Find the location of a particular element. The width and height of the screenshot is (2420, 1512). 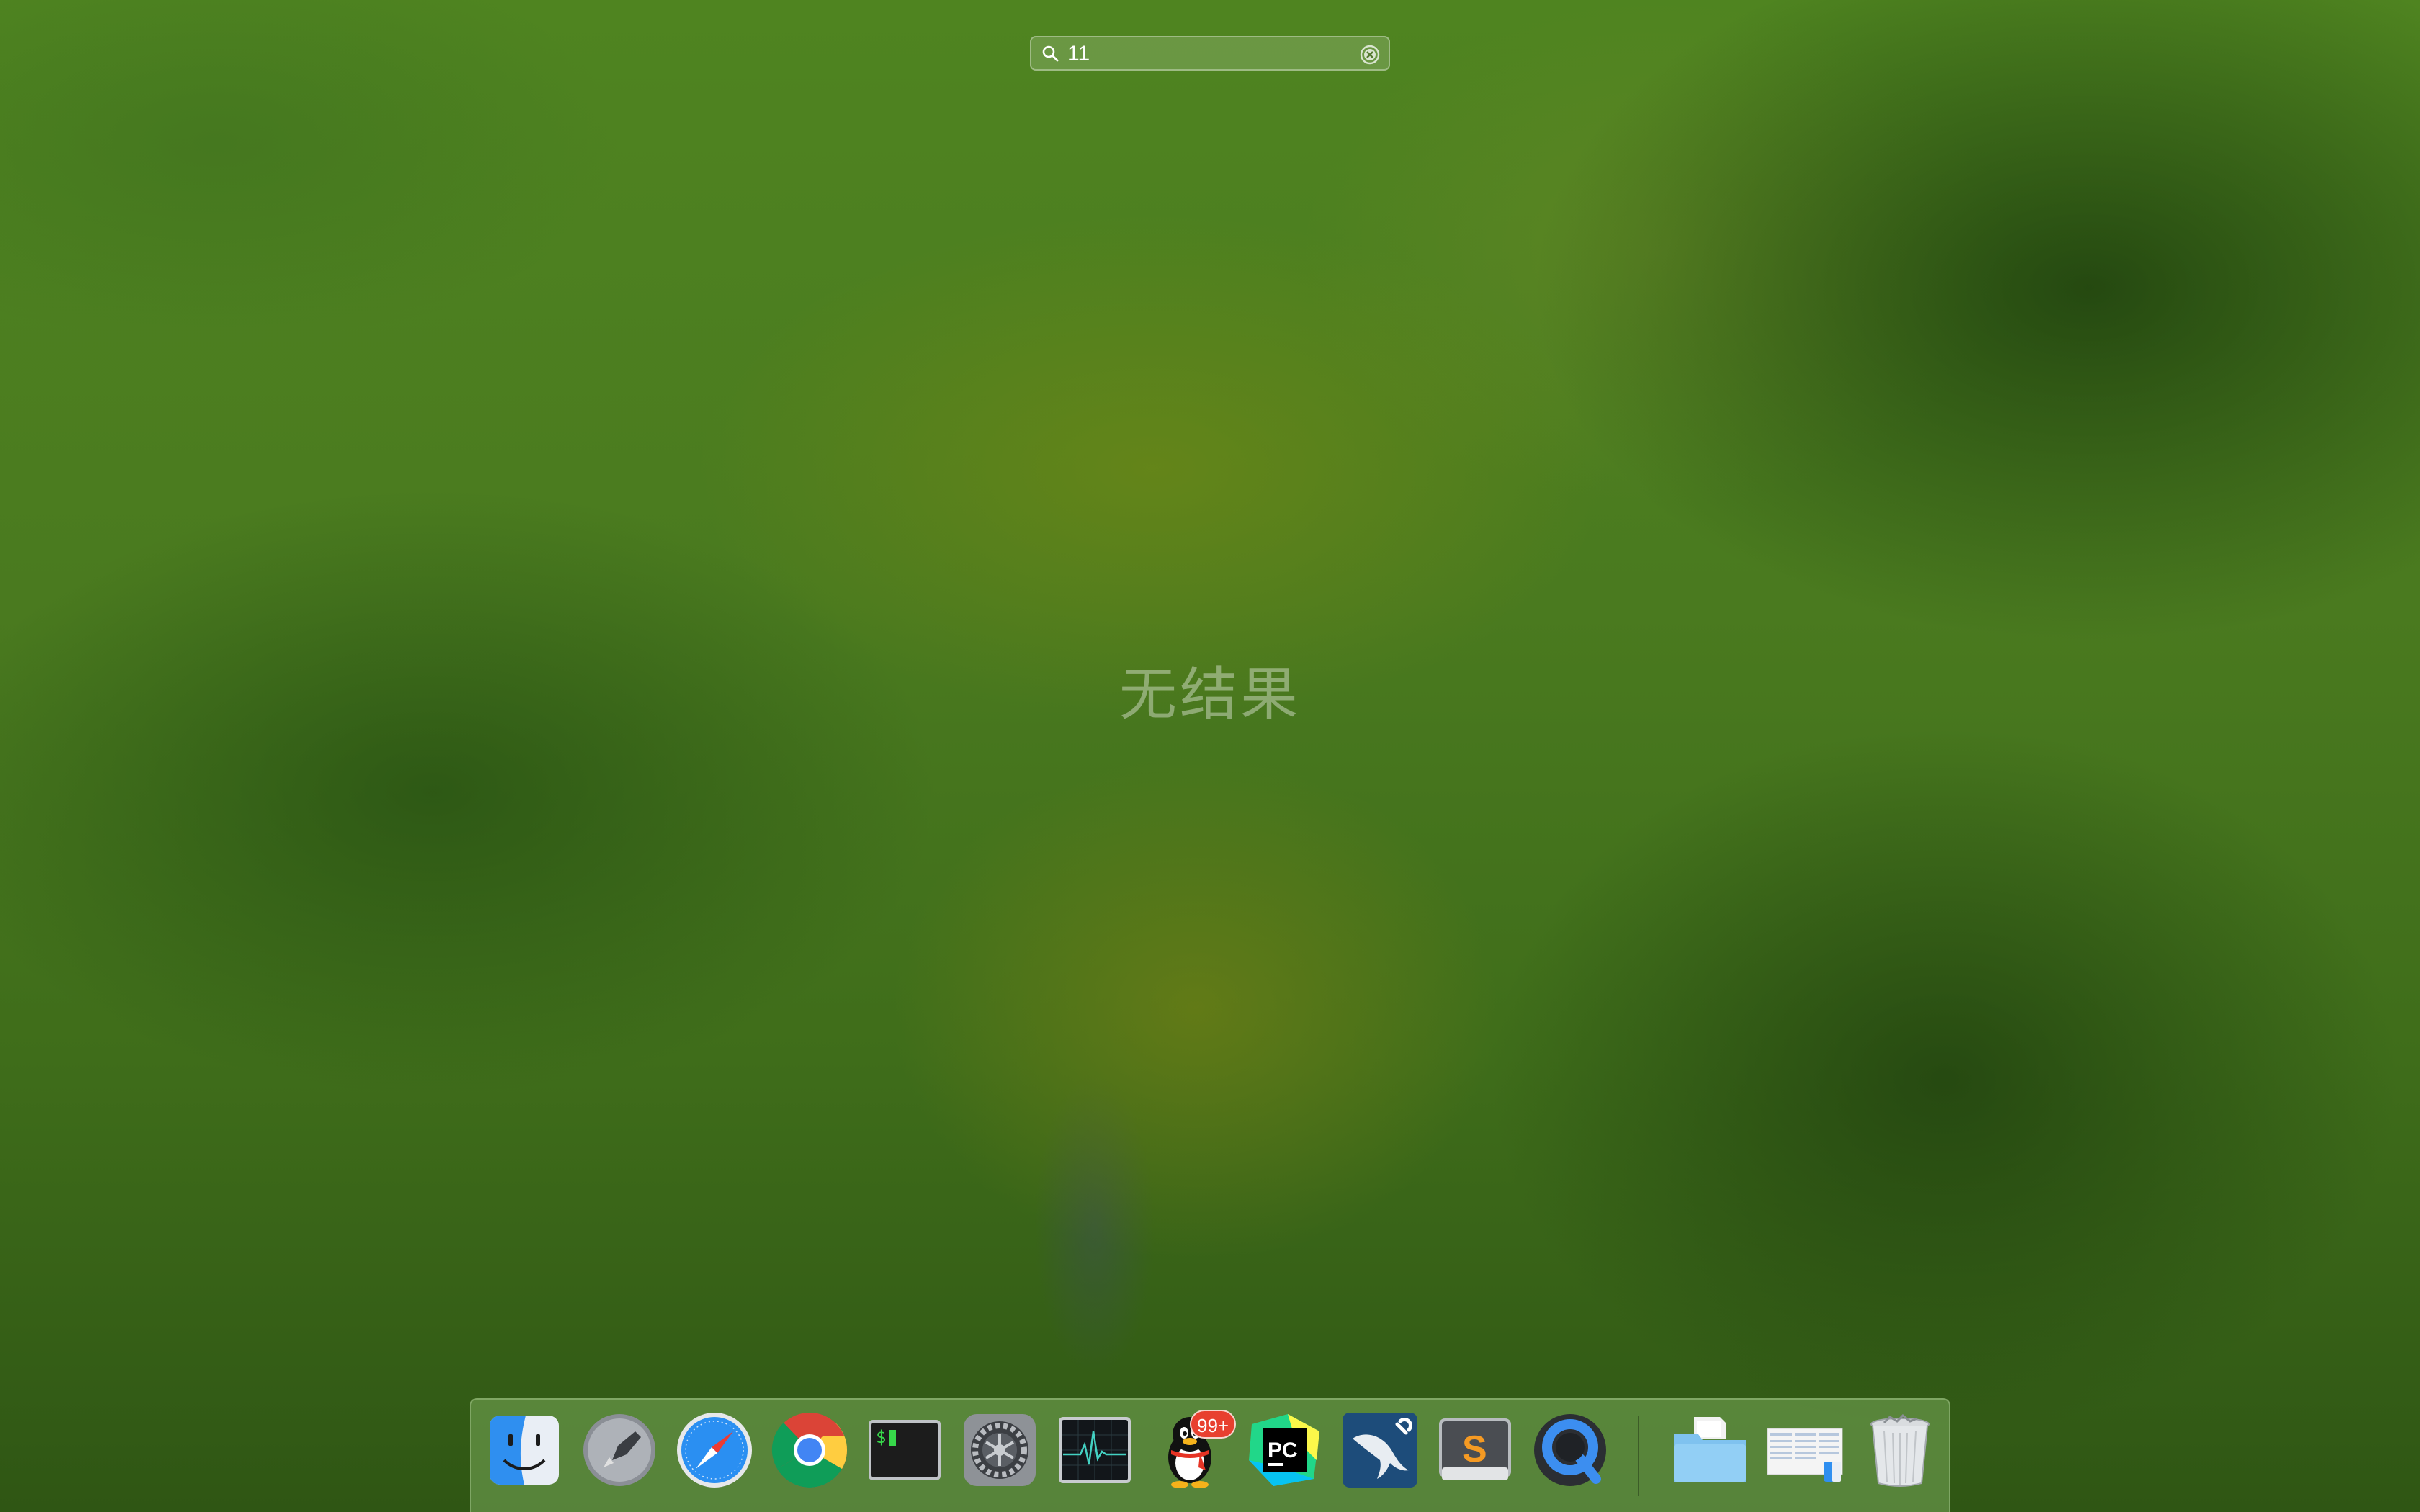

finder-icon is located at coordinates (524, 1450).